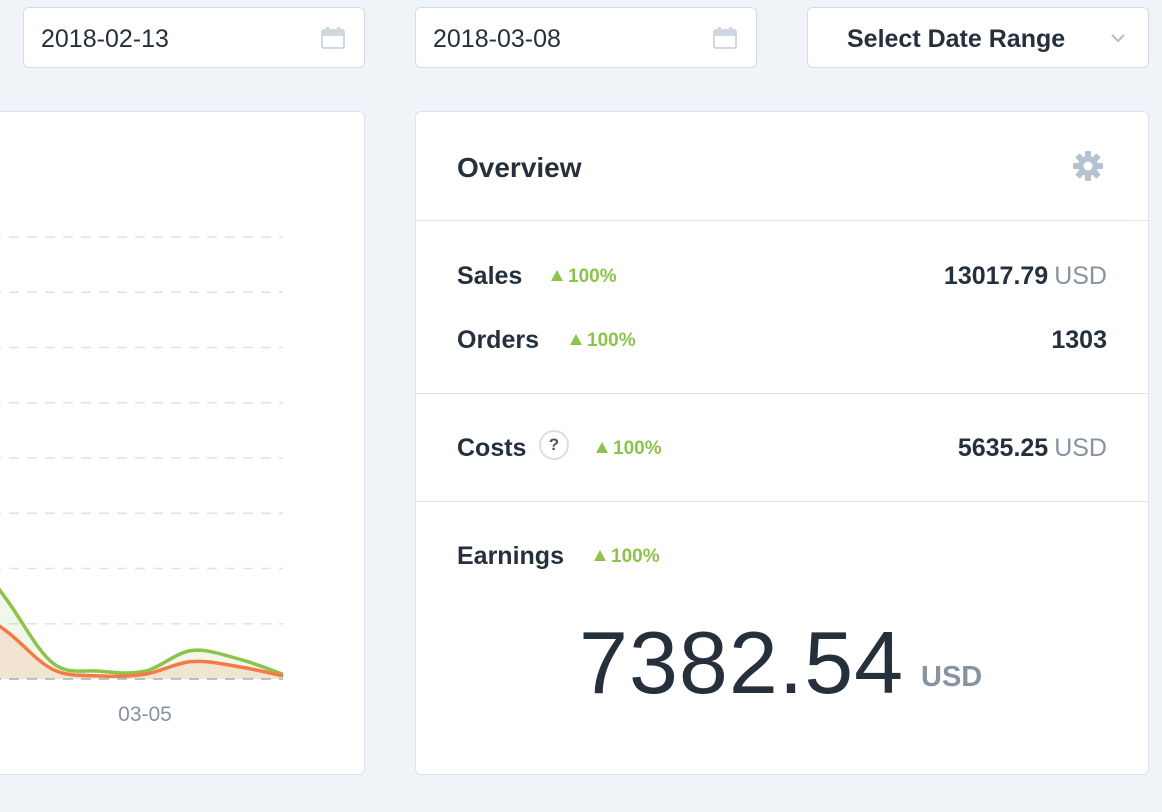 This screenshot has width=1162, height=812. Describe the element at coordinates (611, 340) in the screenshot. I see `orders-trend-value: 100%` at that location.